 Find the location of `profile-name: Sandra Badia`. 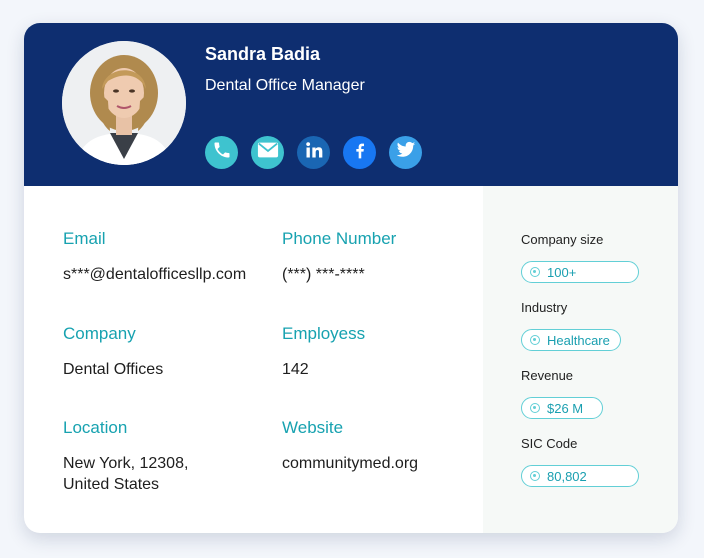

profile-name: Sandra Badia is located at coordinates (263, 54).